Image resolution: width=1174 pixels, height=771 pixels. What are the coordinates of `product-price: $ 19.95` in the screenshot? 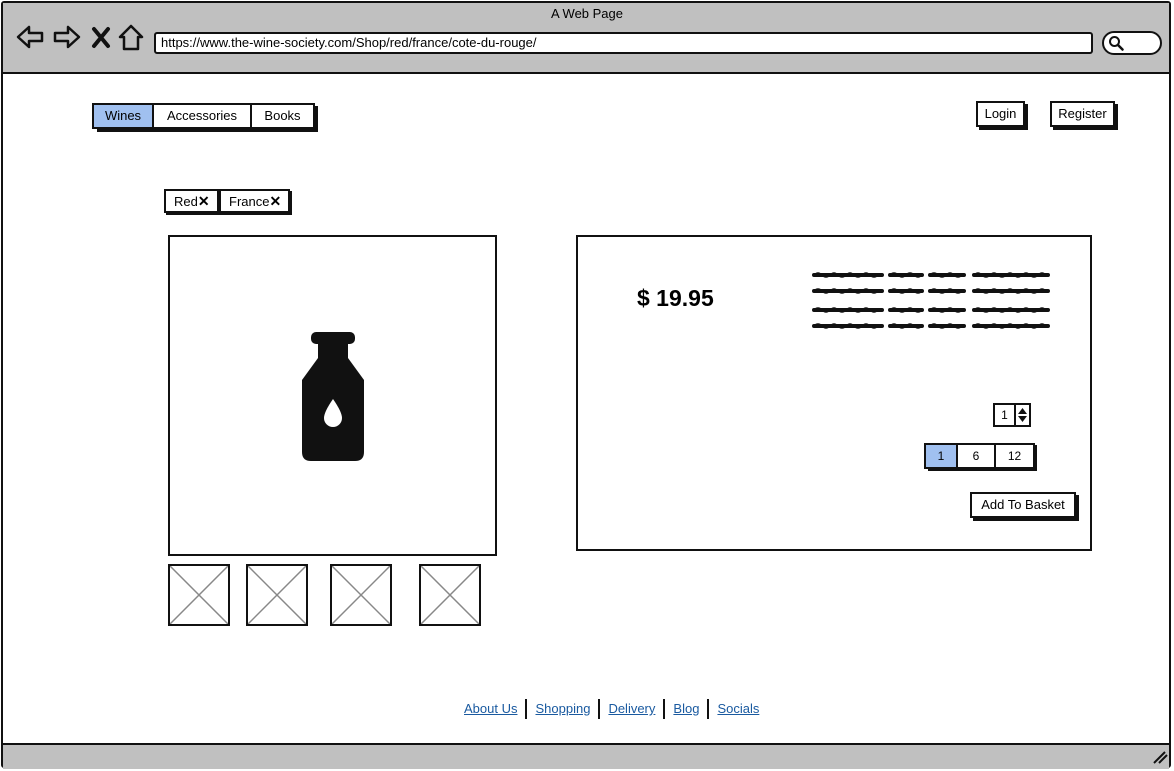 It's located at (675, 298).